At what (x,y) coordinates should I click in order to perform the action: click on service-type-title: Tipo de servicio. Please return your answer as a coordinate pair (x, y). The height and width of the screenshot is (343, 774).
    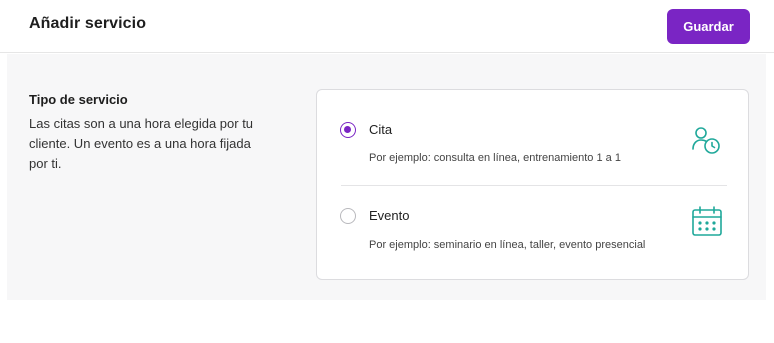
    Looking at the image, I should click on (78, 99).